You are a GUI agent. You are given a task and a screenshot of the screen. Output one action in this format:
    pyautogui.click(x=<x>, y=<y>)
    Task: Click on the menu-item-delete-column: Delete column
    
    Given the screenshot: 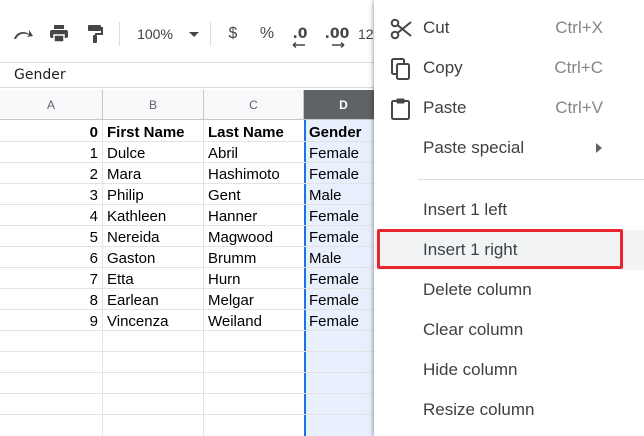 What is the action you would take?
    pyautogui.click(x=509, y=290)
    